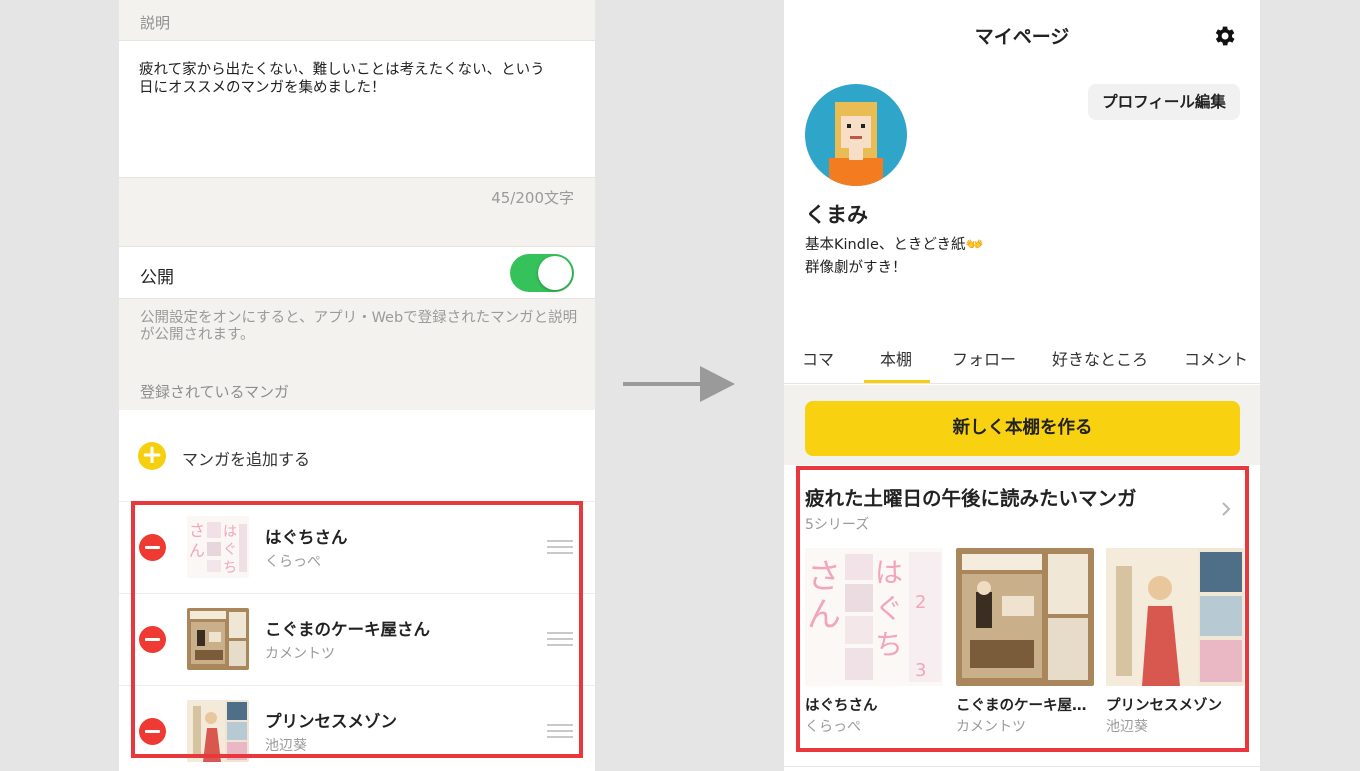  Describe the element at coordinates (1022, 609) in the screenshot. I see `highlight-box-right` at that location.